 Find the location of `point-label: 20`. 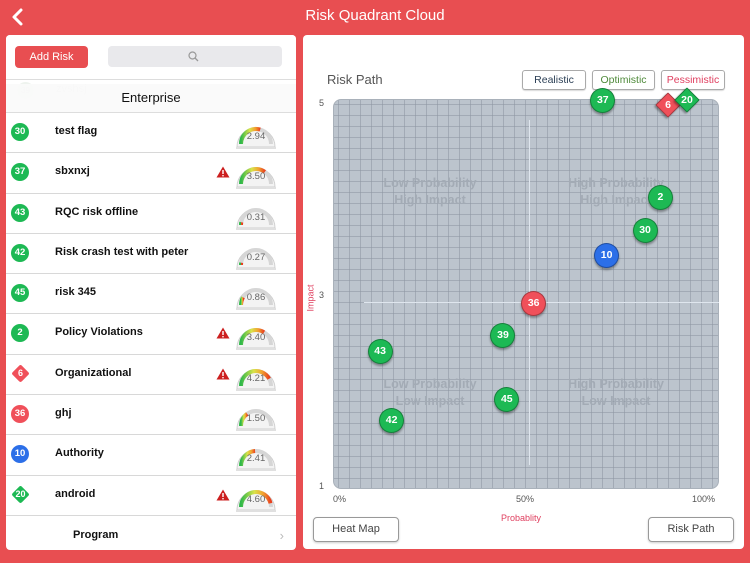

point-label: 20 is located at coordinates (687, 100).